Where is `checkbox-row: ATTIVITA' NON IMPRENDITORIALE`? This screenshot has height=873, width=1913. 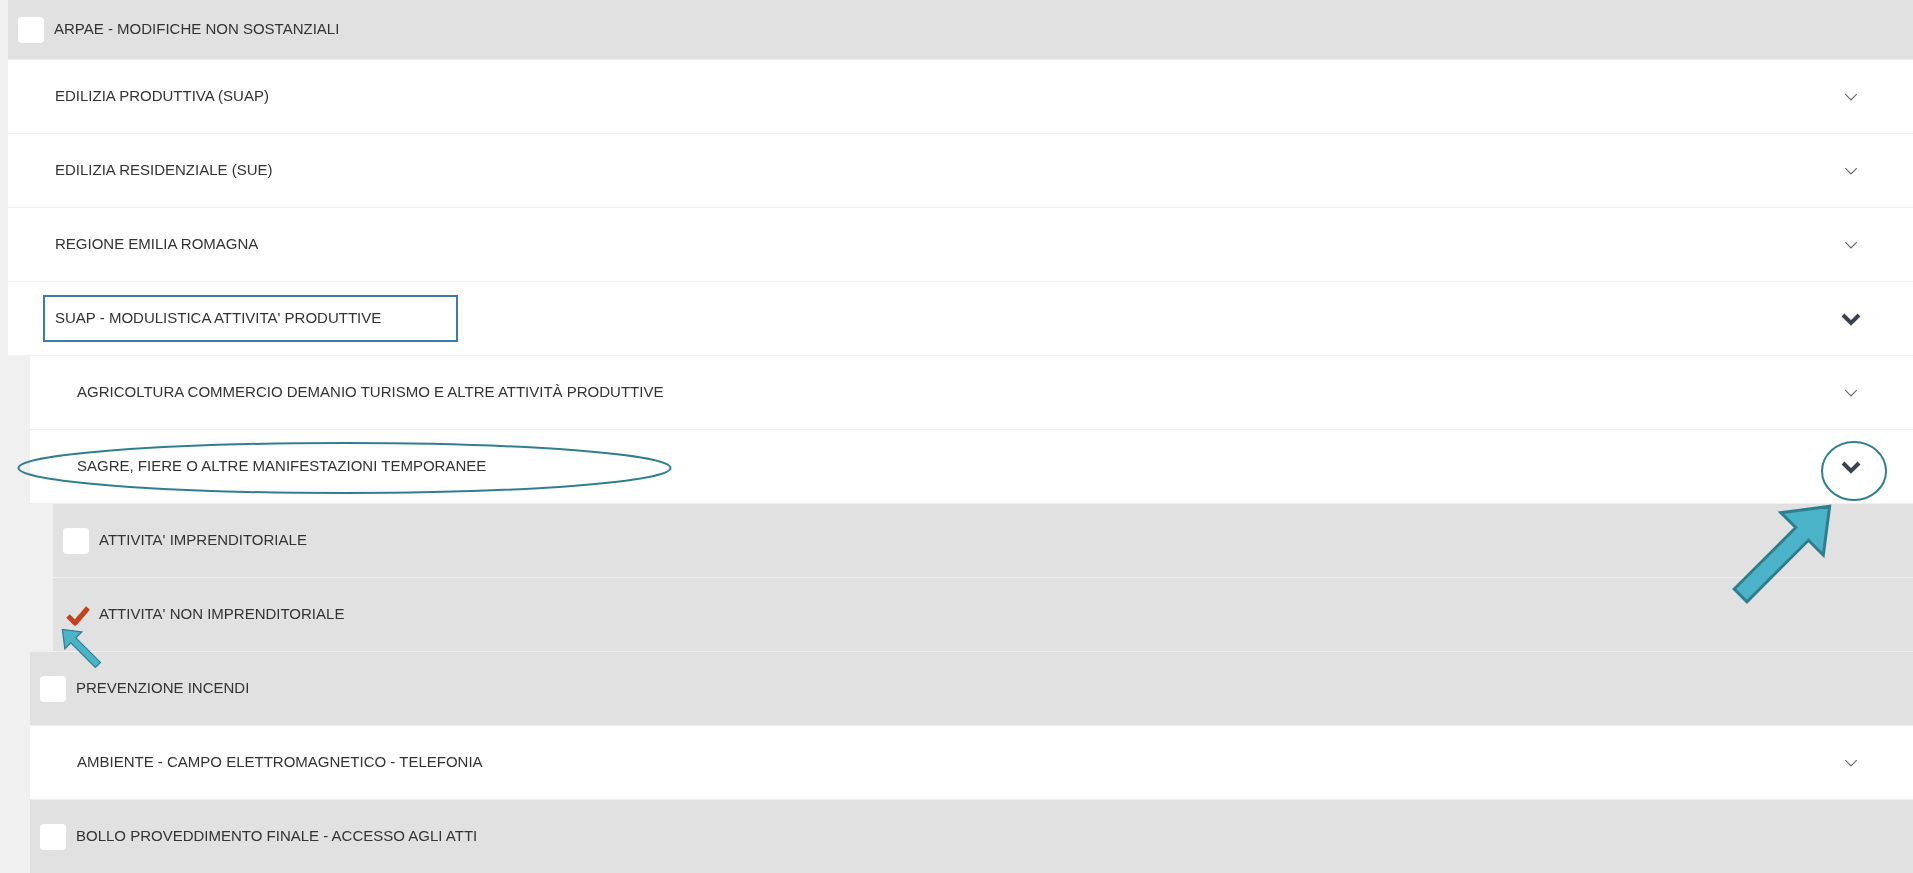
checkbox-row: ATTIVITA' NON IMPRENDITORIALE is located at coordinates (983, 615).